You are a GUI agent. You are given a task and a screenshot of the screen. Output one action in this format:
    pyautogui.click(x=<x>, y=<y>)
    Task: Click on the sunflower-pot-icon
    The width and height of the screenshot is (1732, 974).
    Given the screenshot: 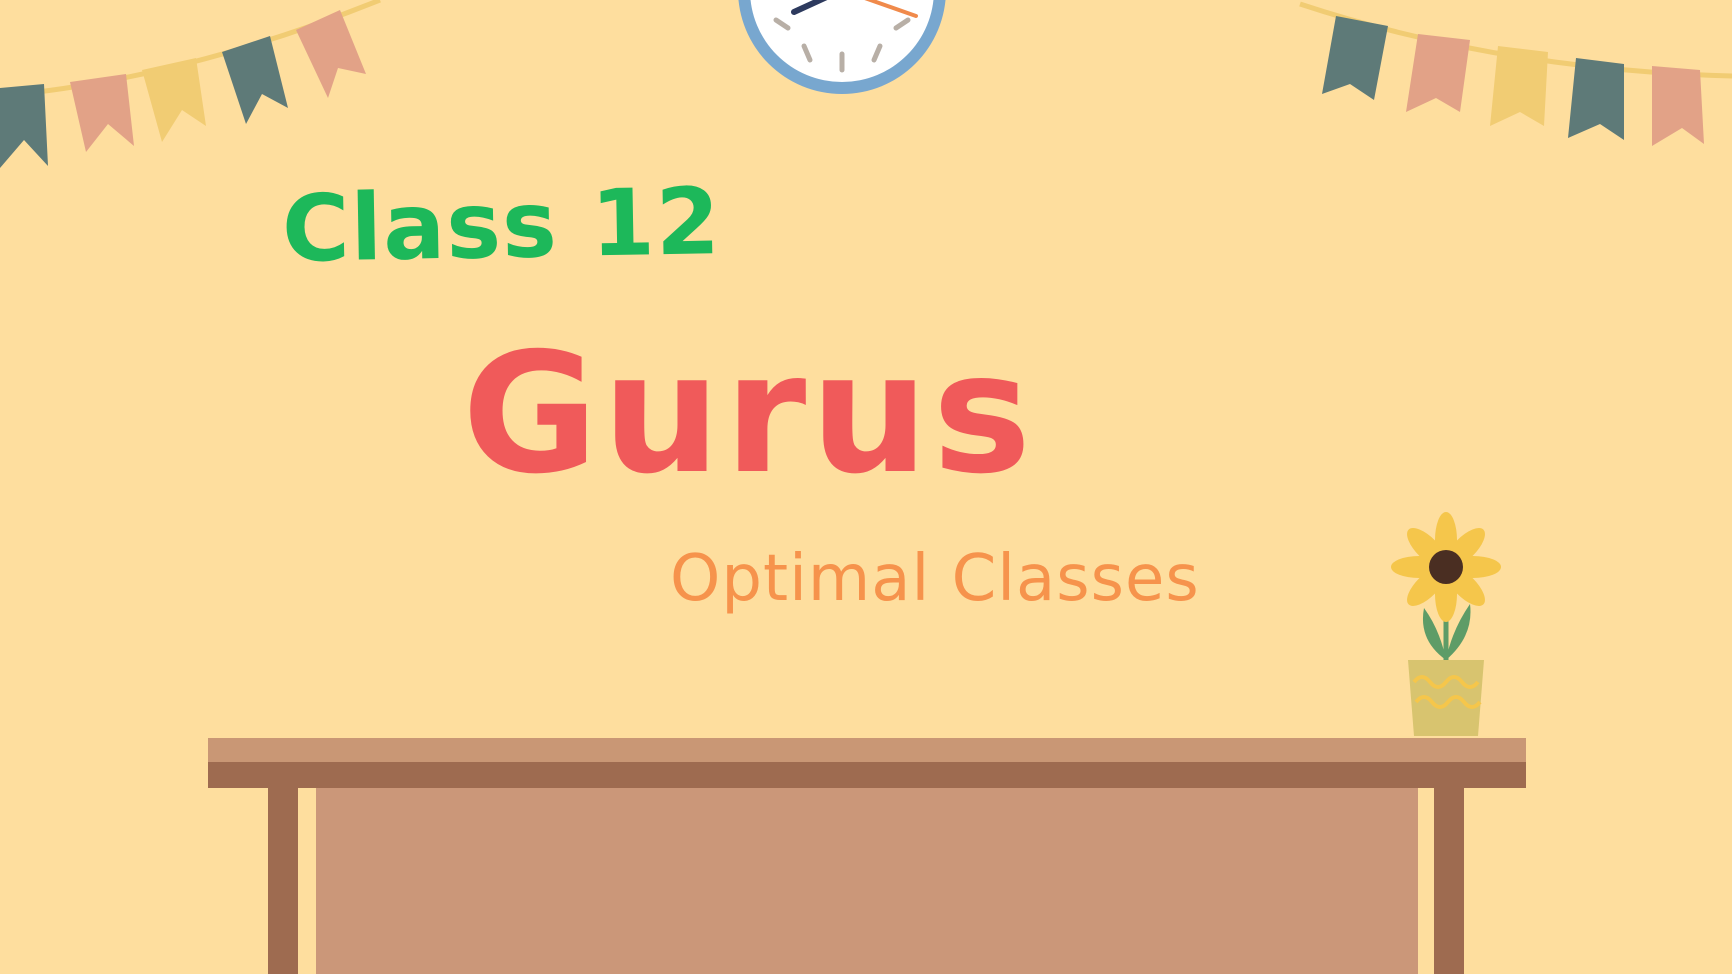 What is the action you would take?
    pyautogui.click(x=1446, y=624)
    